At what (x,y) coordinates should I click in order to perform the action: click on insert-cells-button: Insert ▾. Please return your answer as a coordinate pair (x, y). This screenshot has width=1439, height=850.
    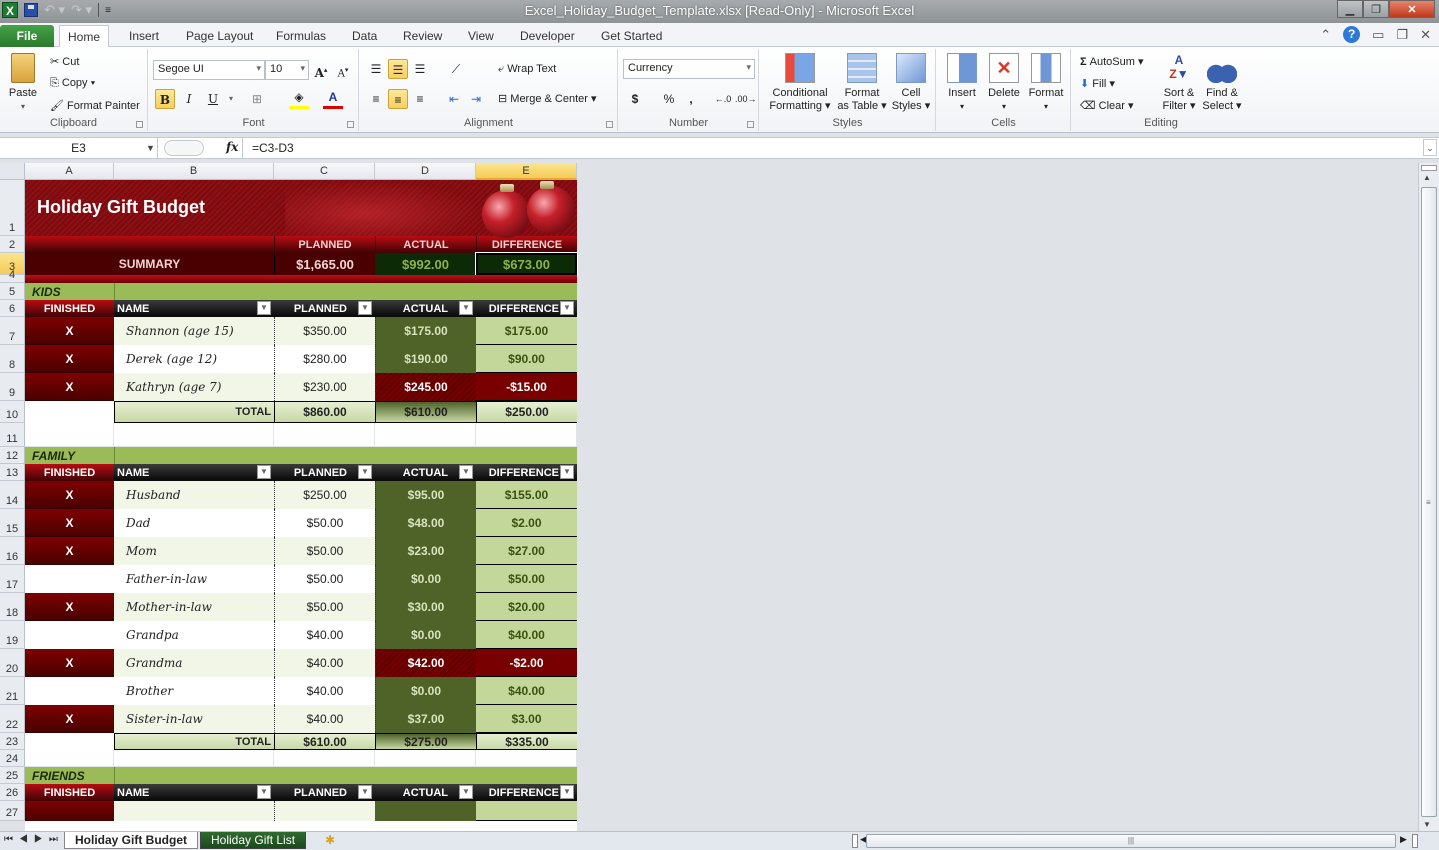
    Looking at the image, I should click on (962, 83).